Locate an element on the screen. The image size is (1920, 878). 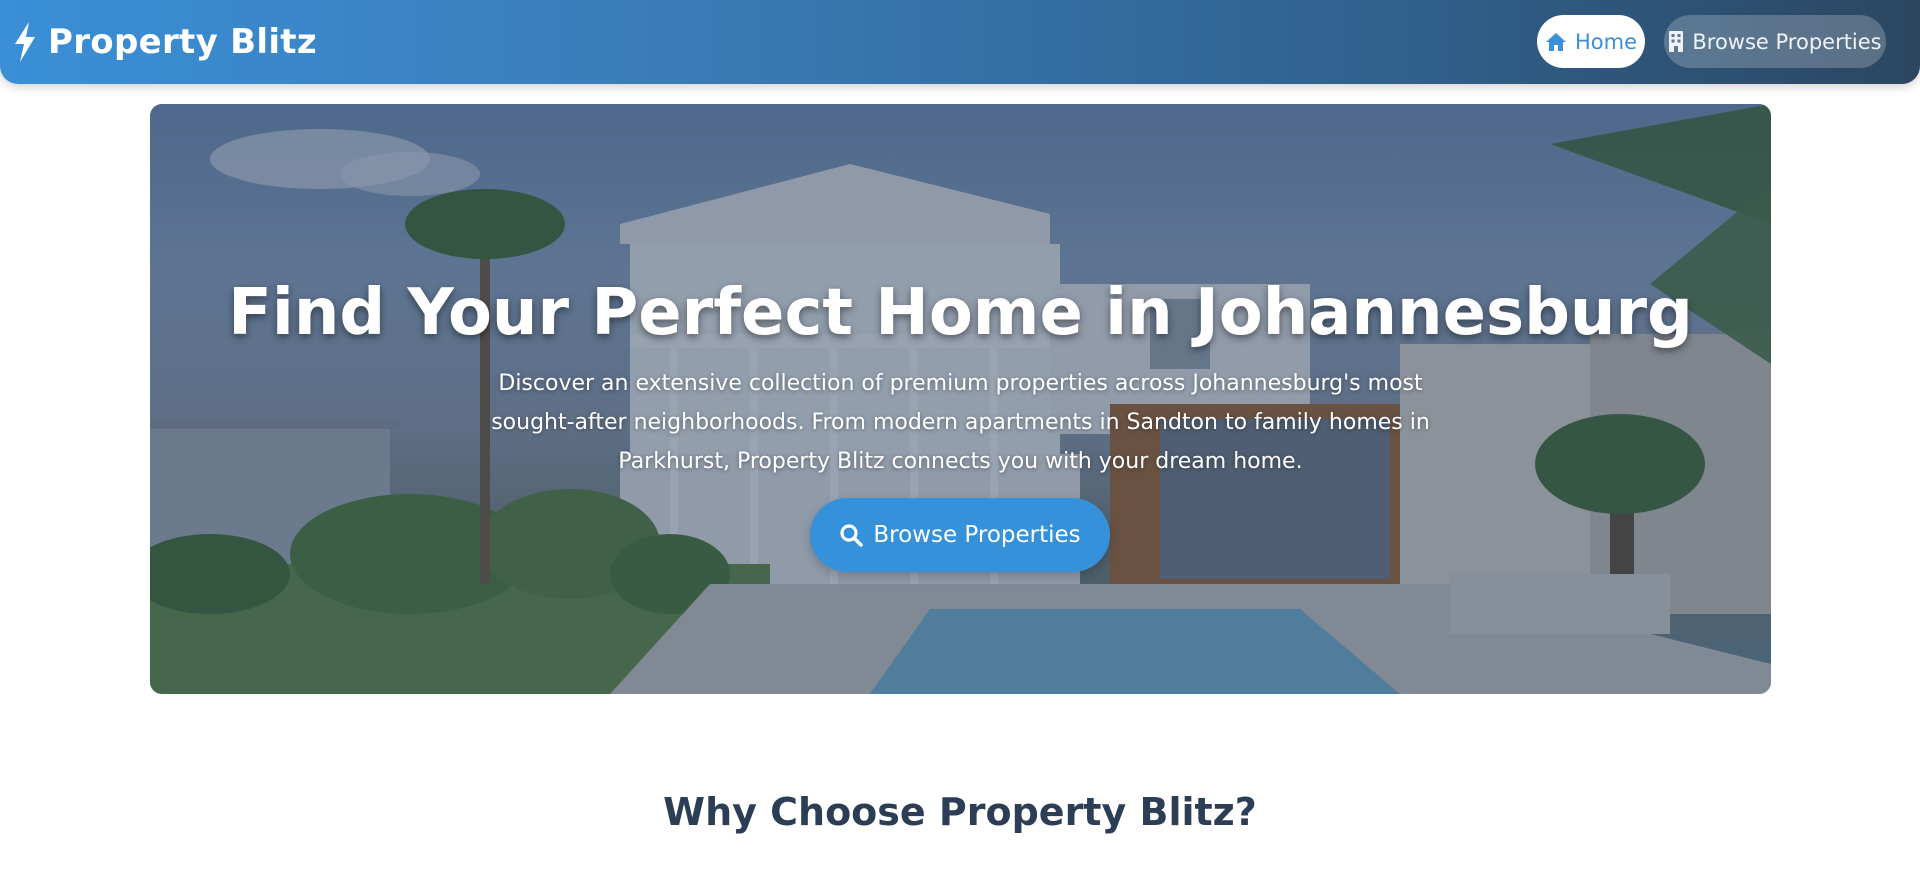
browse-properties-label: Browse Properties is located at coordinates (977, 535).